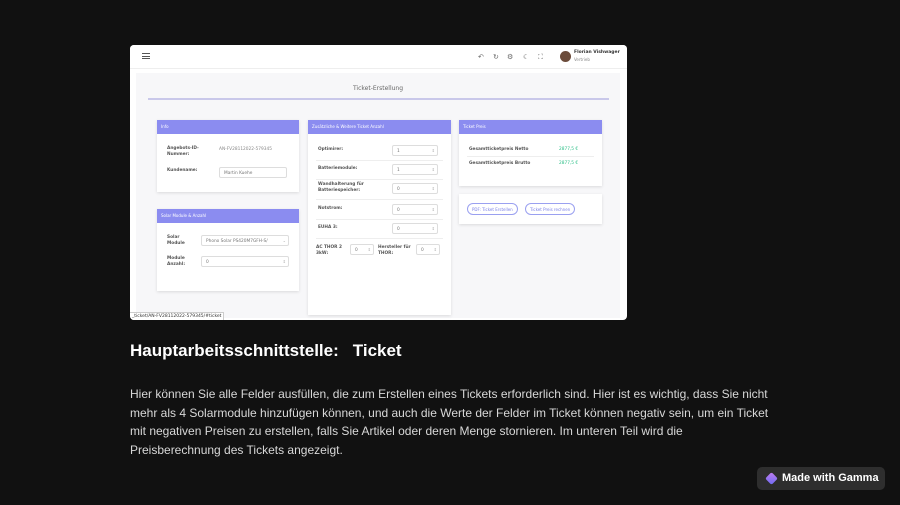  What do you see at coordinates (245, 149) in the screenshot?
I see `angebots-id-value: AN-FV28112022-579345` at bounding box center [245, 149].